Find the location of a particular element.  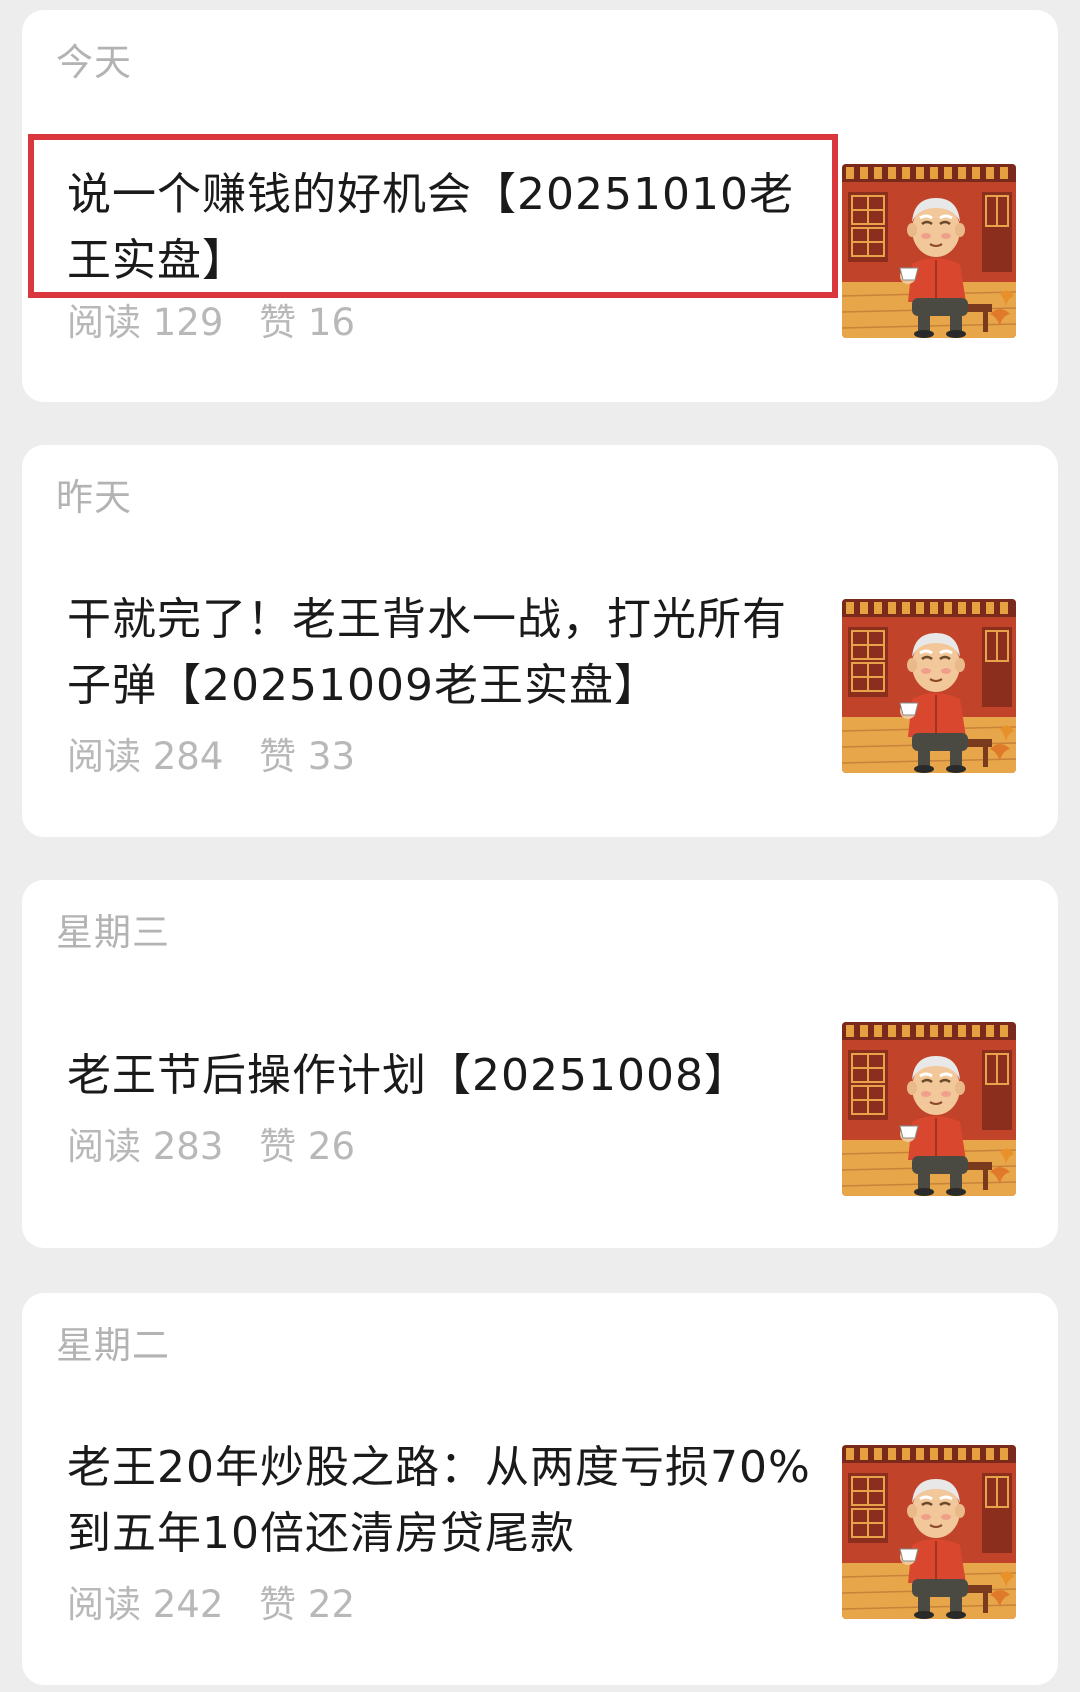

article-title: 老王20年炒股之路：从两度亏损70%到五年10倍还清房贷尾款 is located at coordinates (447, 1501).